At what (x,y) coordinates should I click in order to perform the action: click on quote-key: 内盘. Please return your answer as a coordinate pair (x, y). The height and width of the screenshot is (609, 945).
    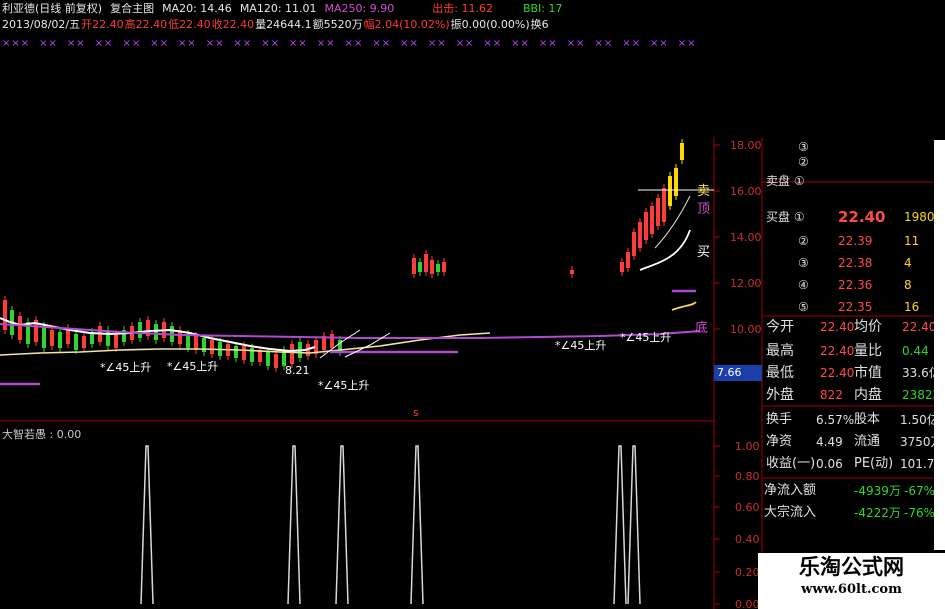
    Looking at the image, I should click on (868, 395).